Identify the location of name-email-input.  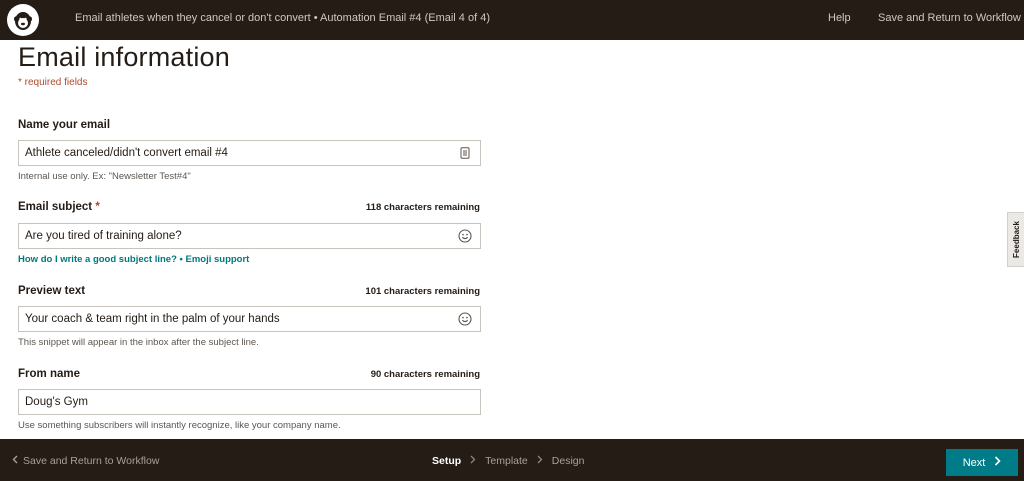
(249, 153).